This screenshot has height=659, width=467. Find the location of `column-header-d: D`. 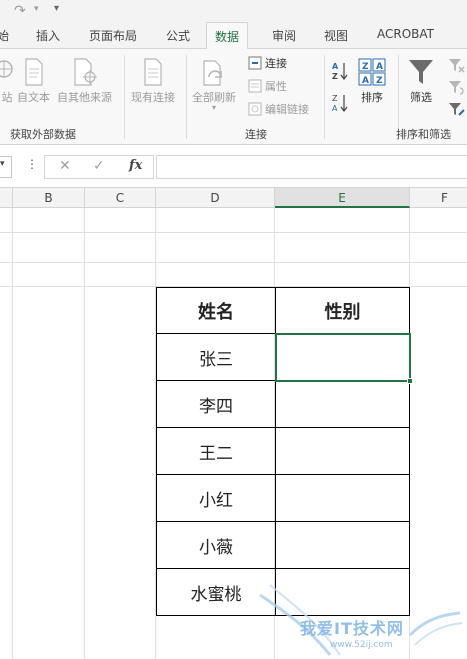

column-header-d: D is located at coordinates (215, 198).